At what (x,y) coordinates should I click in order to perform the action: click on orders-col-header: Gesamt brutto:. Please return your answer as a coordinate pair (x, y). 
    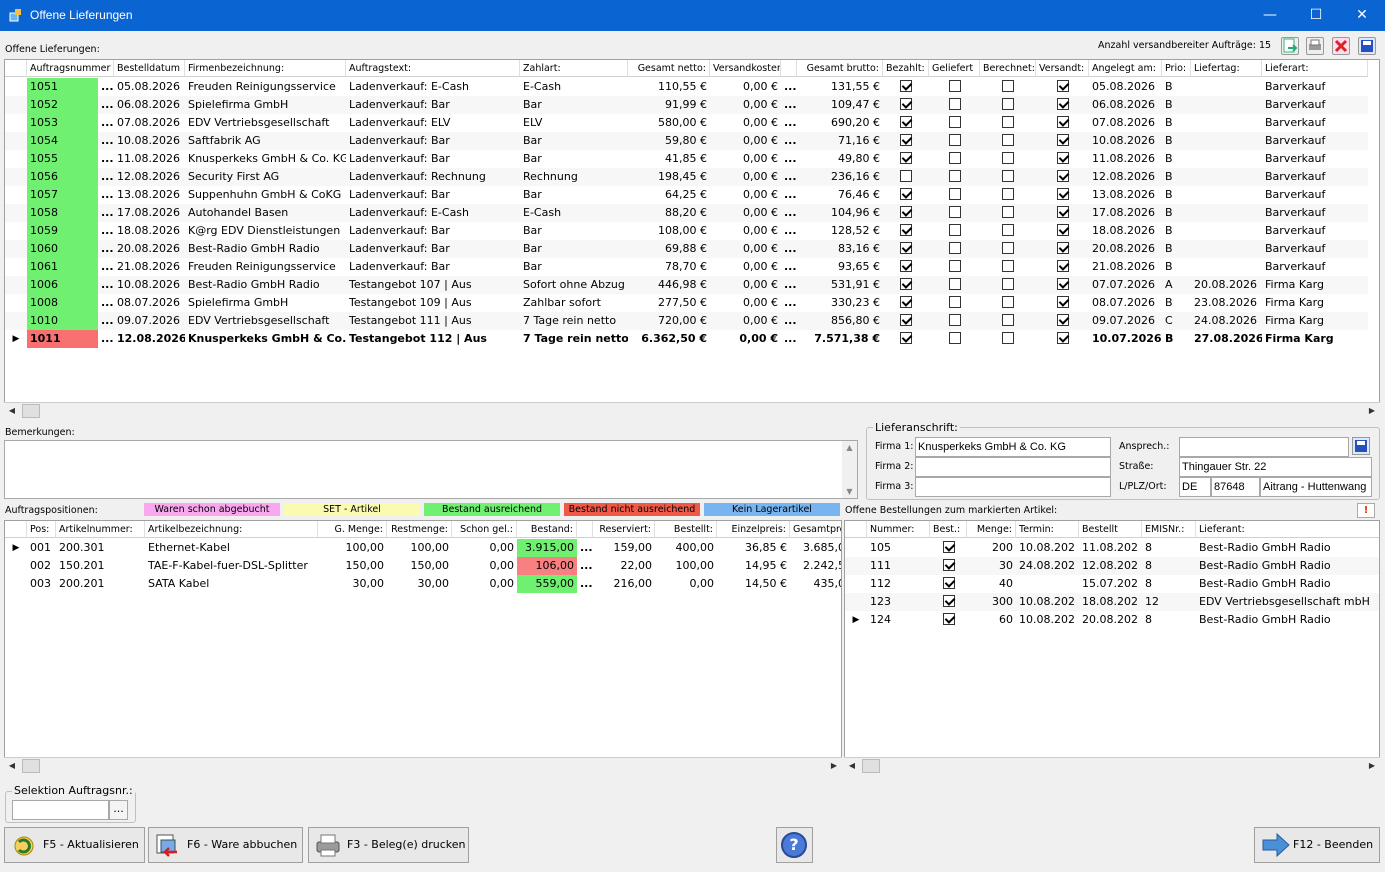
    Looking at the image, I should click on (840, 68).